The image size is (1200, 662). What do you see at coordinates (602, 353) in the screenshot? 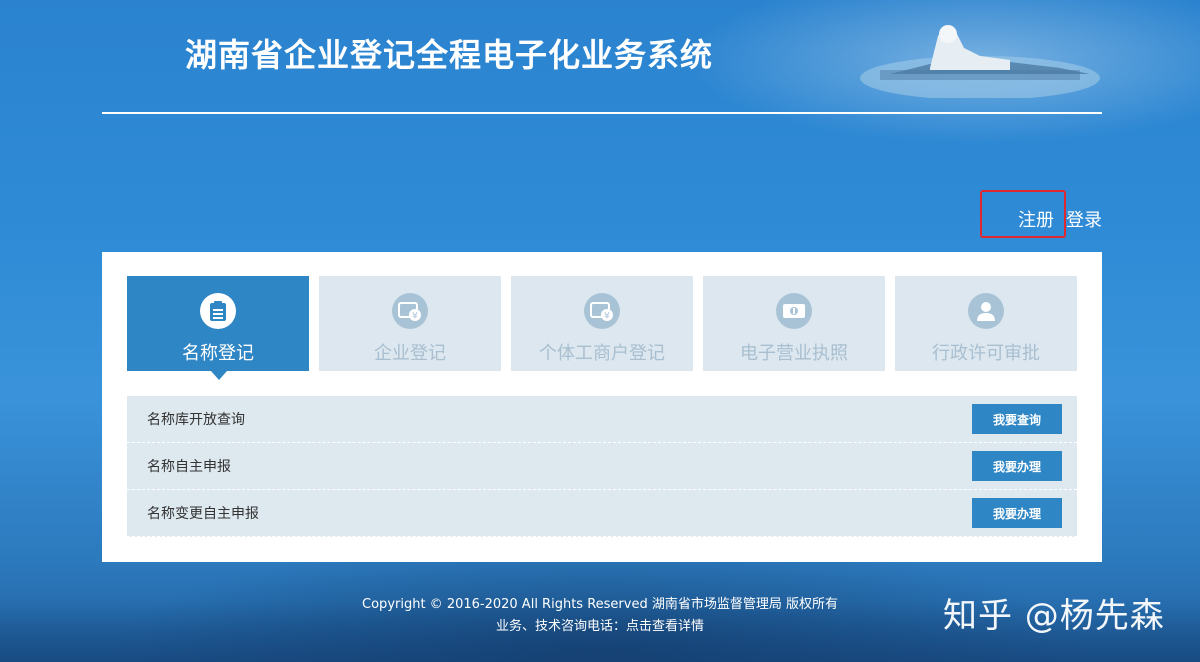
I see `tab-label: 个体工商户登记` at bounding box center [602, 353].